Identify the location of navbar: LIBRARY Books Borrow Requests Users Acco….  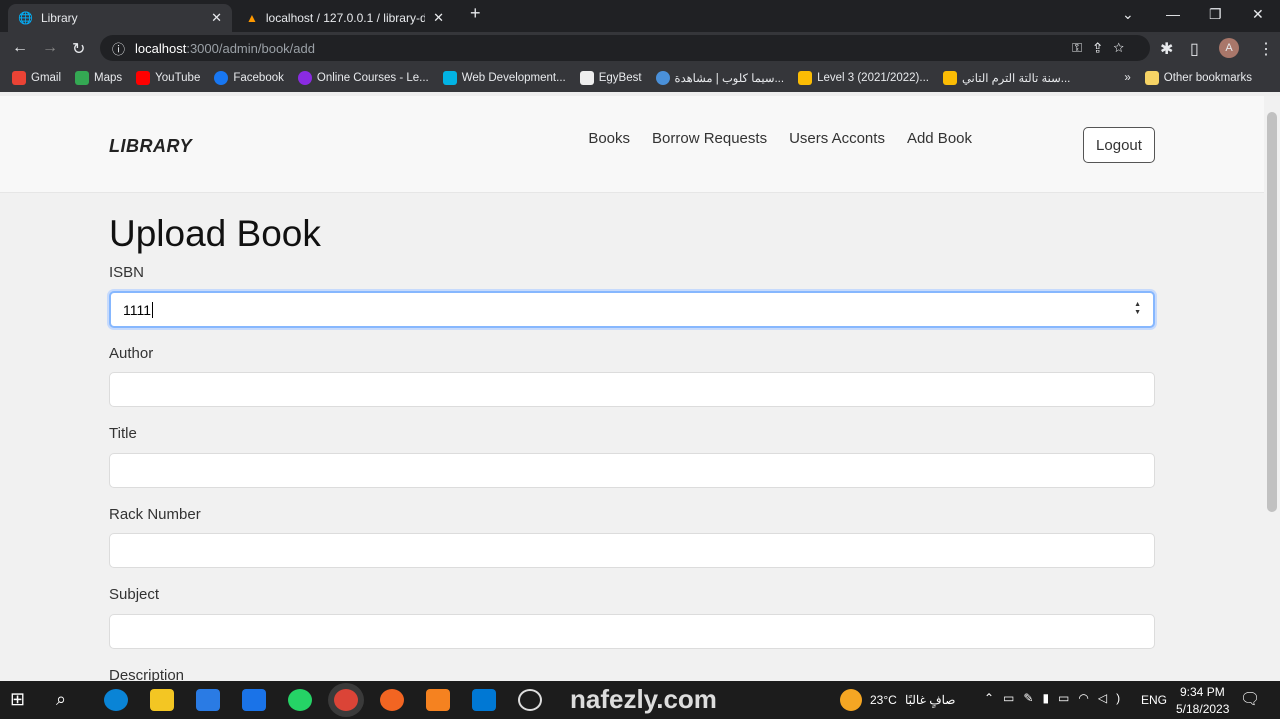
(632, 144).